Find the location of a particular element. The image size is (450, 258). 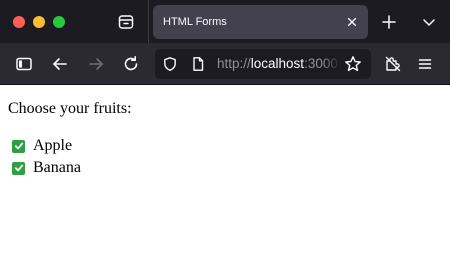

fruit-option-banana: Banana is located at coordinates (46, 168).